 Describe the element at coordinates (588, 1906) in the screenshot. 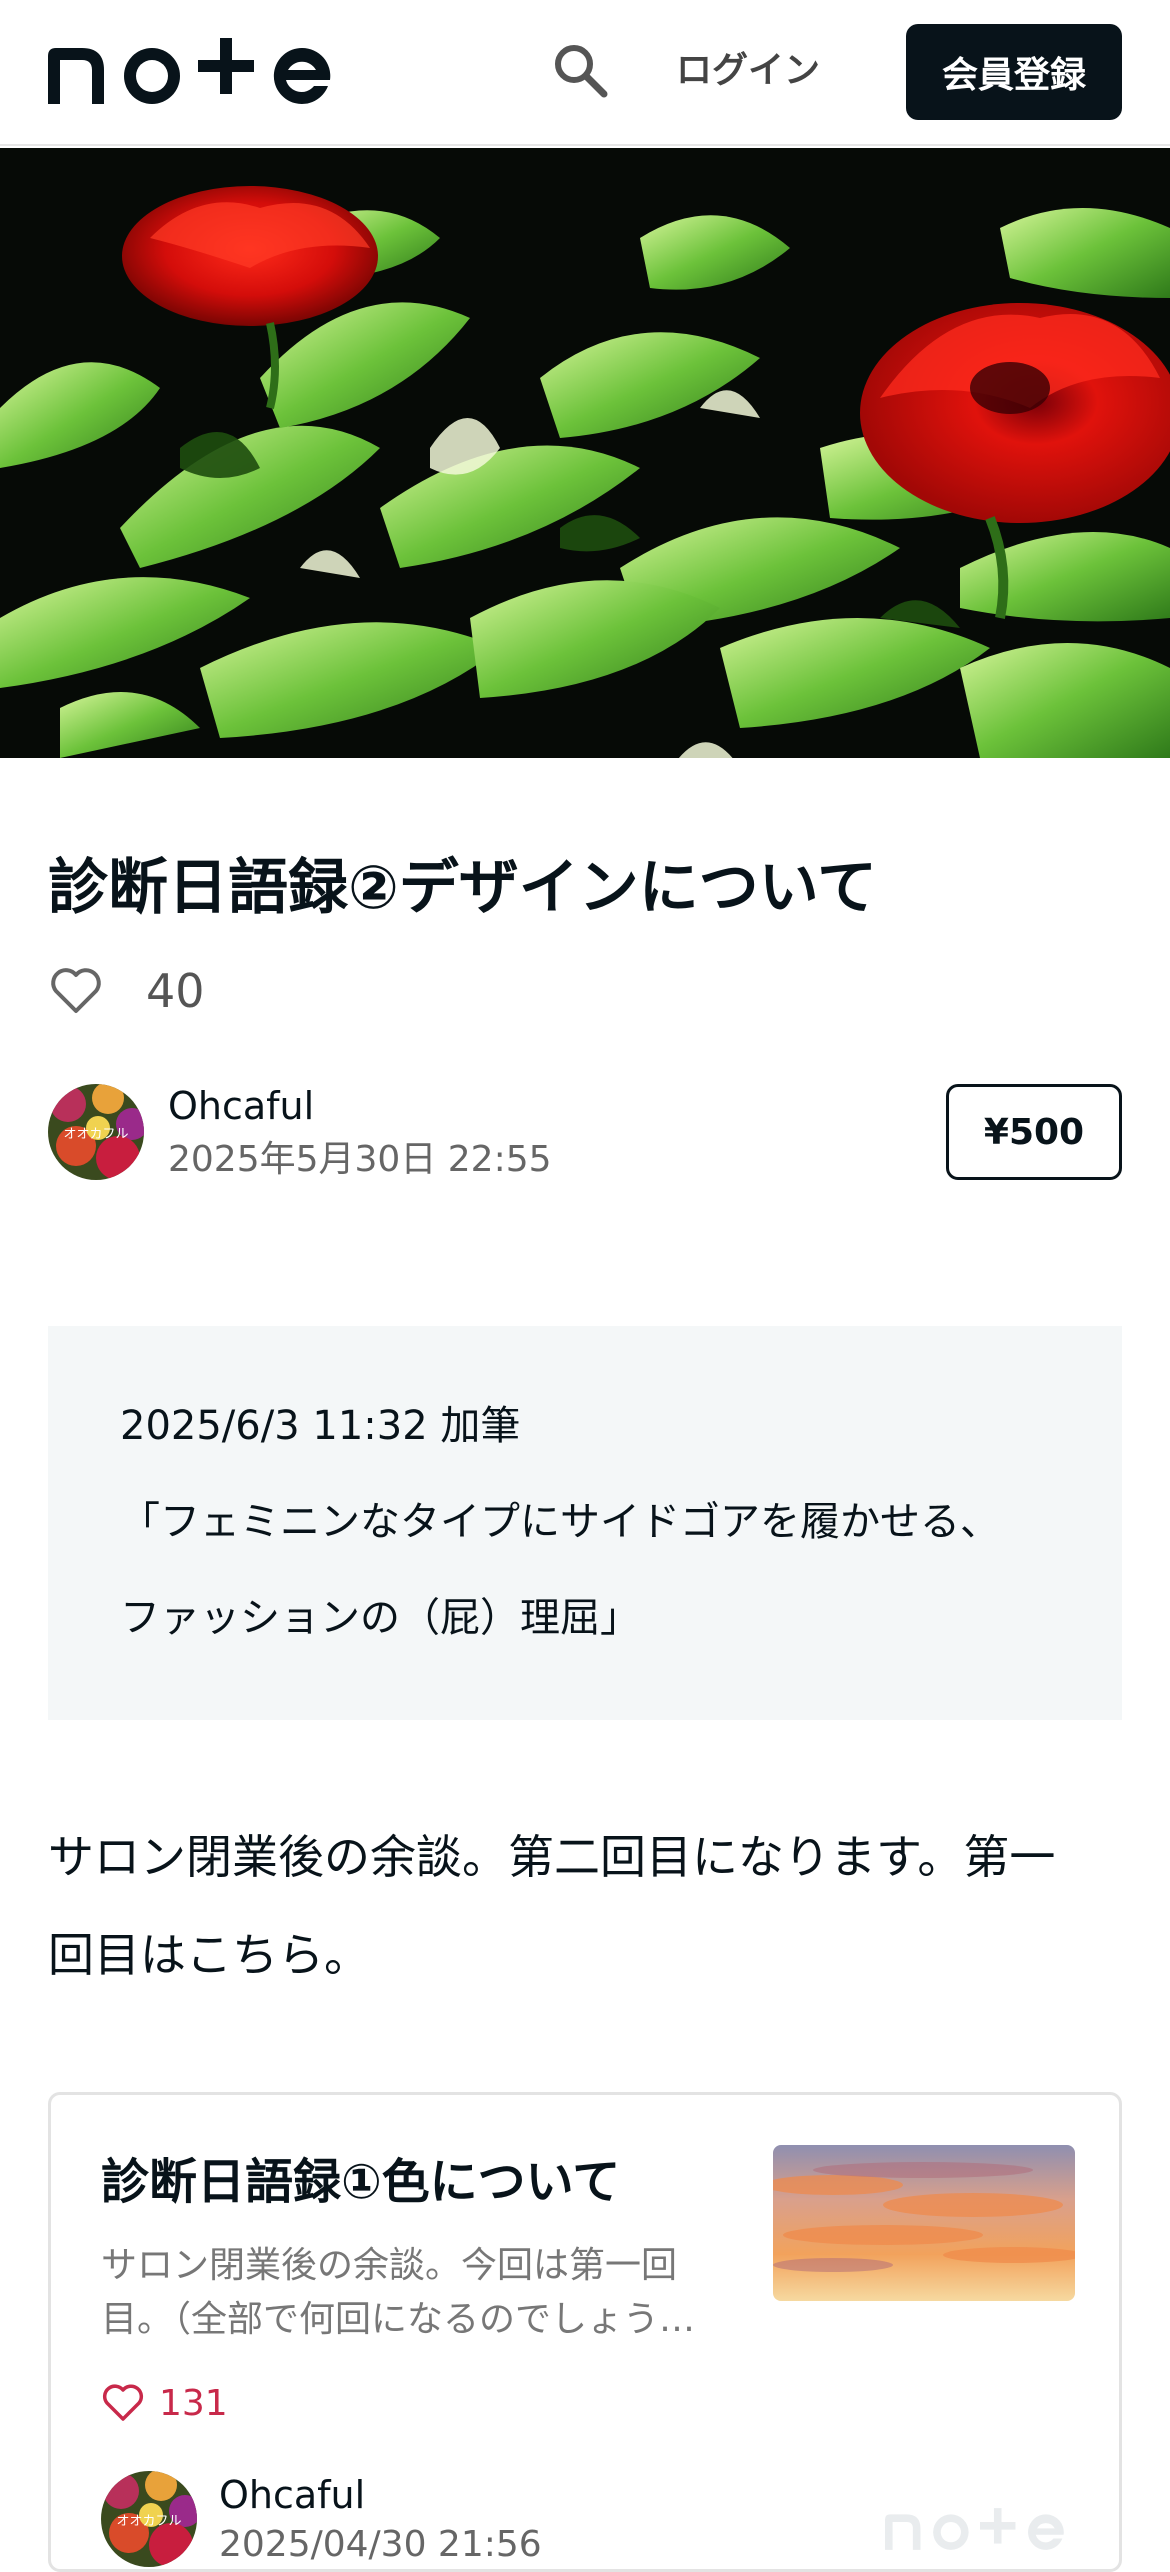

I see `article-body: サロン閉業後の余談。第二回目になります。第一 回目はこちら。` at that location.